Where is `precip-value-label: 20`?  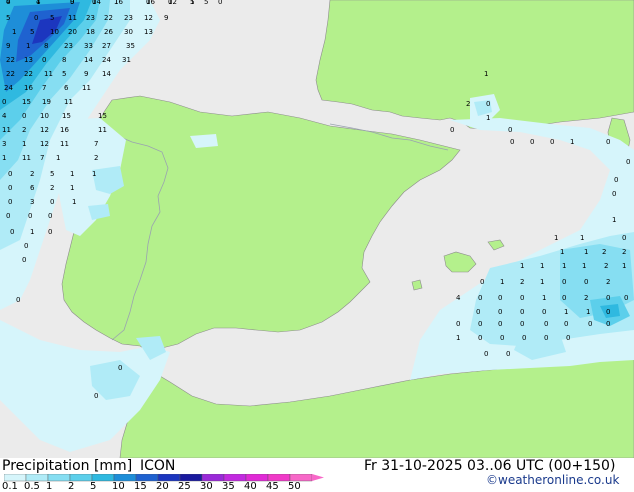
precip-value-label: 20 is located at coordinates (72, 32).